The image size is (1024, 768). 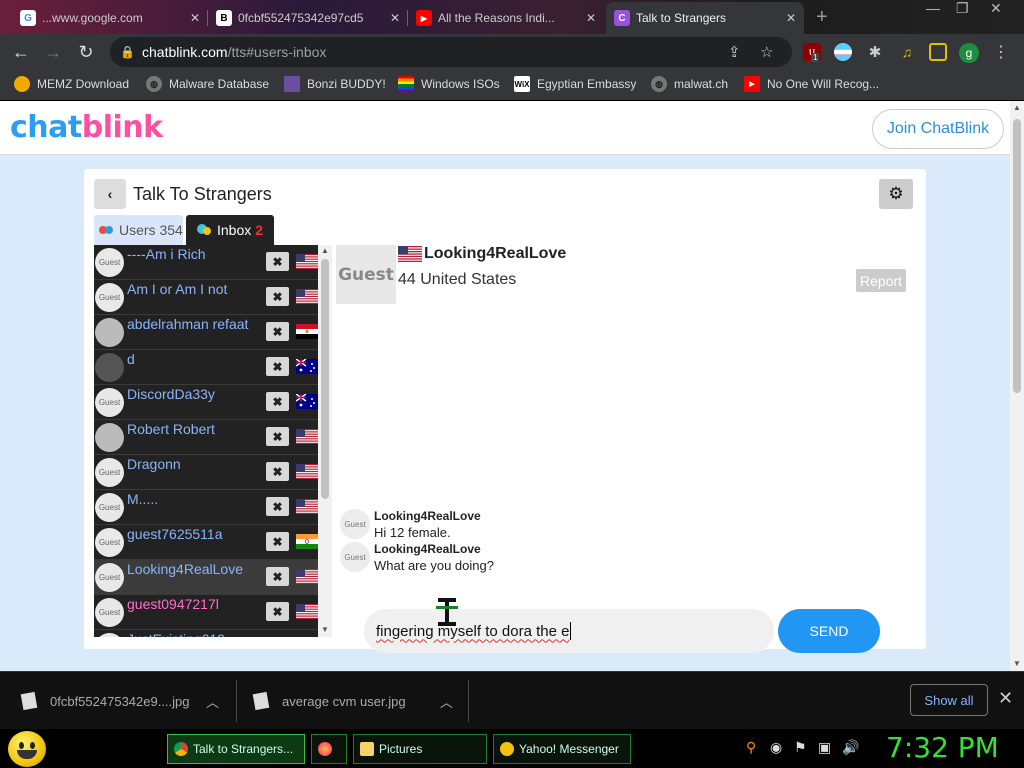 I want to click on bookmark-windows-isos: Windows ISOs, so click(x=449, y=84).